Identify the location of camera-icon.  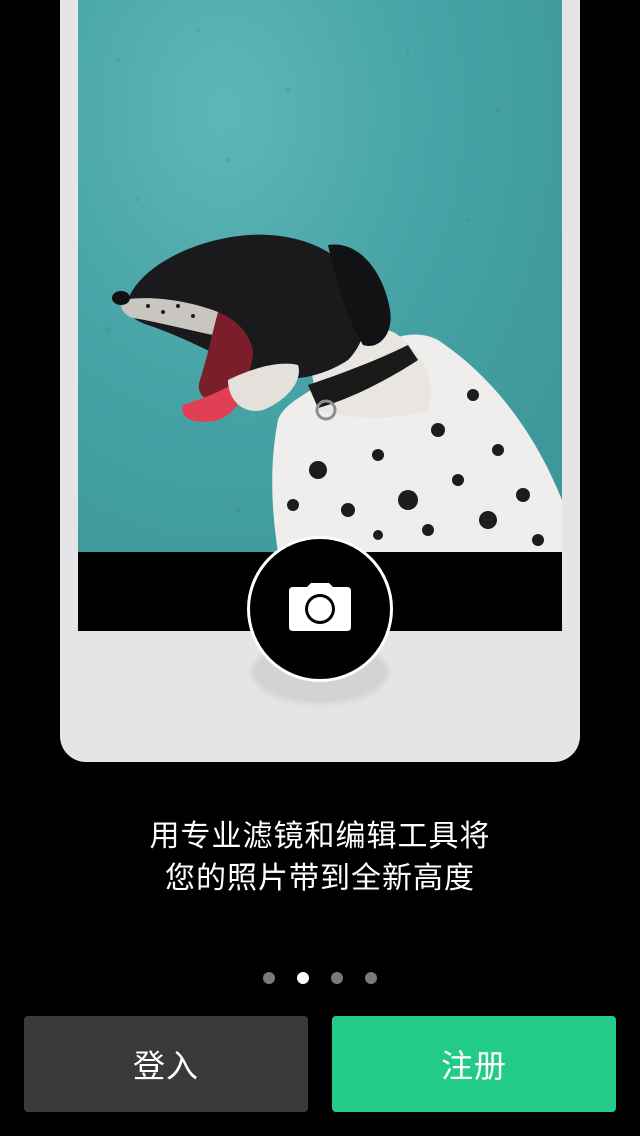
(320, 609).